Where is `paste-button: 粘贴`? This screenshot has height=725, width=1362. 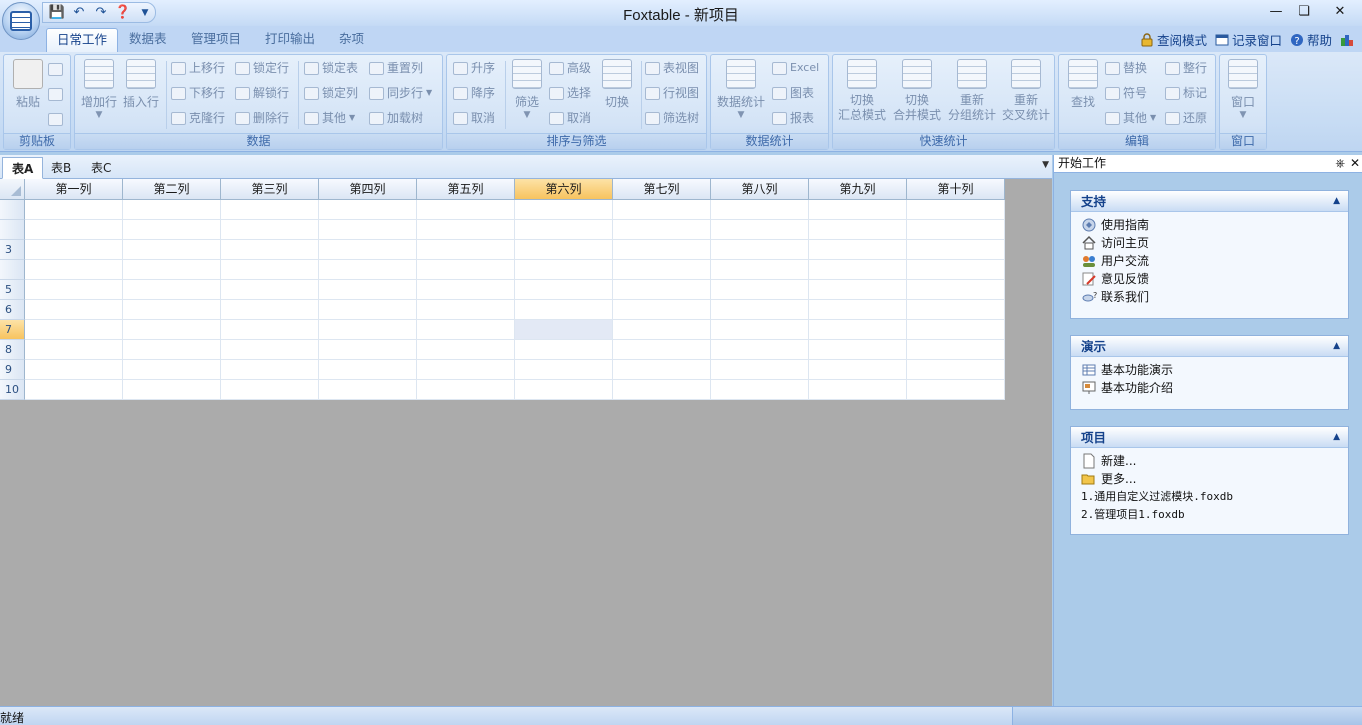
paste-button: 粘贴 is located at coordinates (28, 84).